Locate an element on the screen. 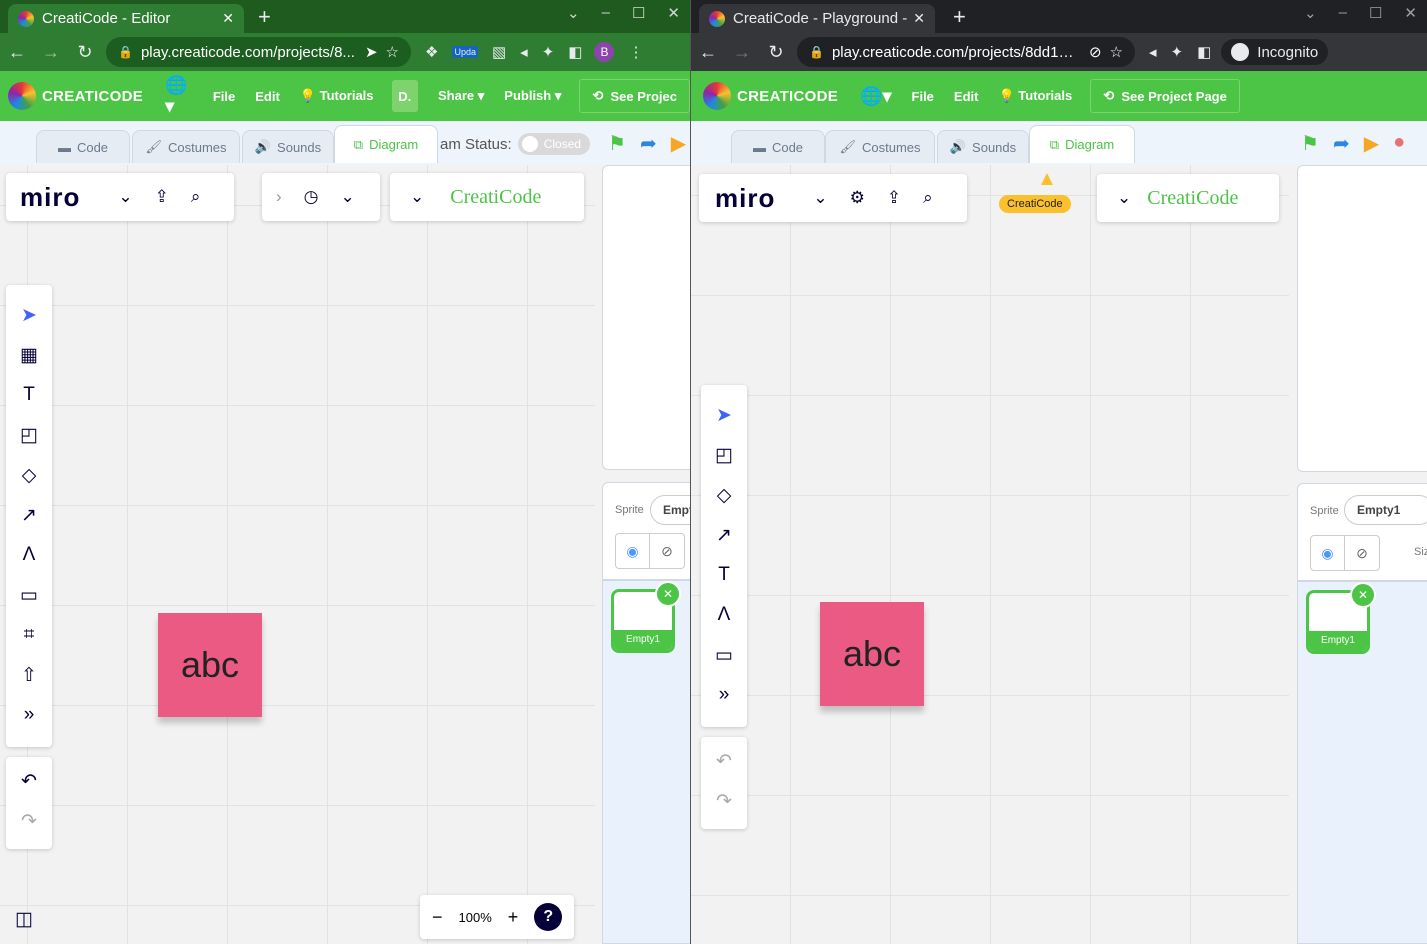 The image size is (1427, 944). sprite-name-input: Empty1 is located at coordinates (1385, 510).